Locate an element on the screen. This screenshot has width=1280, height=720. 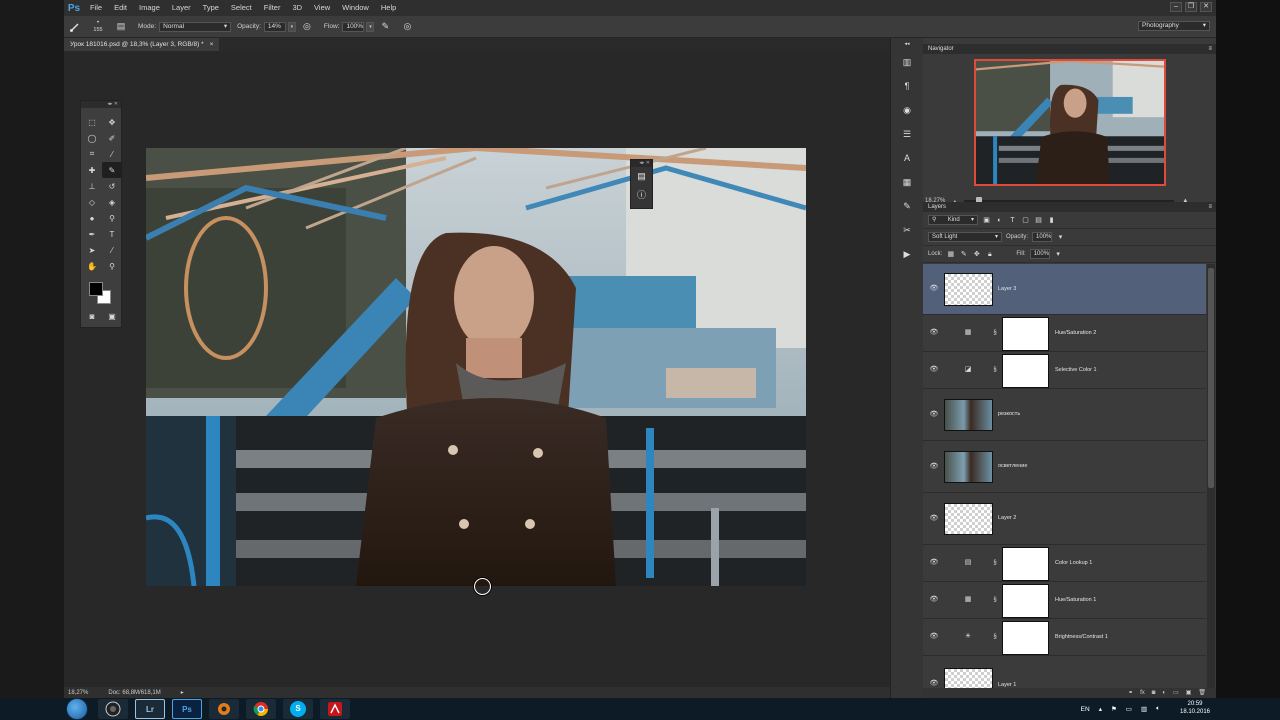
quick-selection-tool-icon: ✐ is located at coordinates (112, 138).